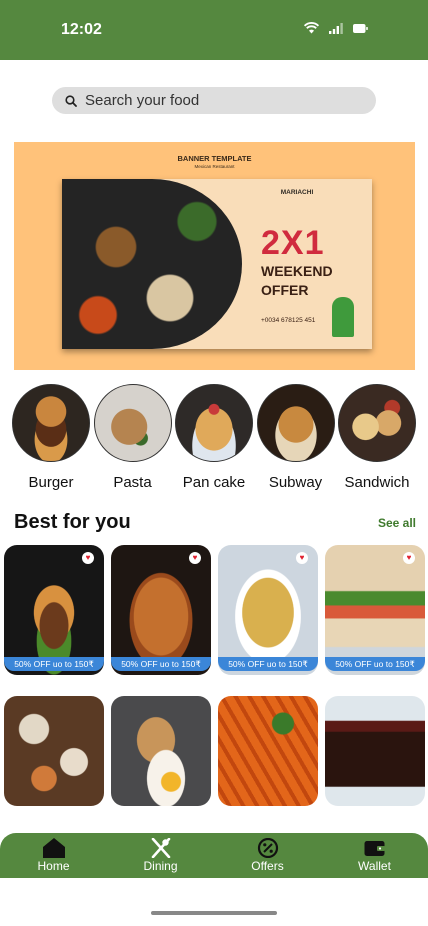 This screenshot has height=926, width=428. Describe the element at coordinates (343, 317) in the screenshot. I see `cactus-illustration` at that location.